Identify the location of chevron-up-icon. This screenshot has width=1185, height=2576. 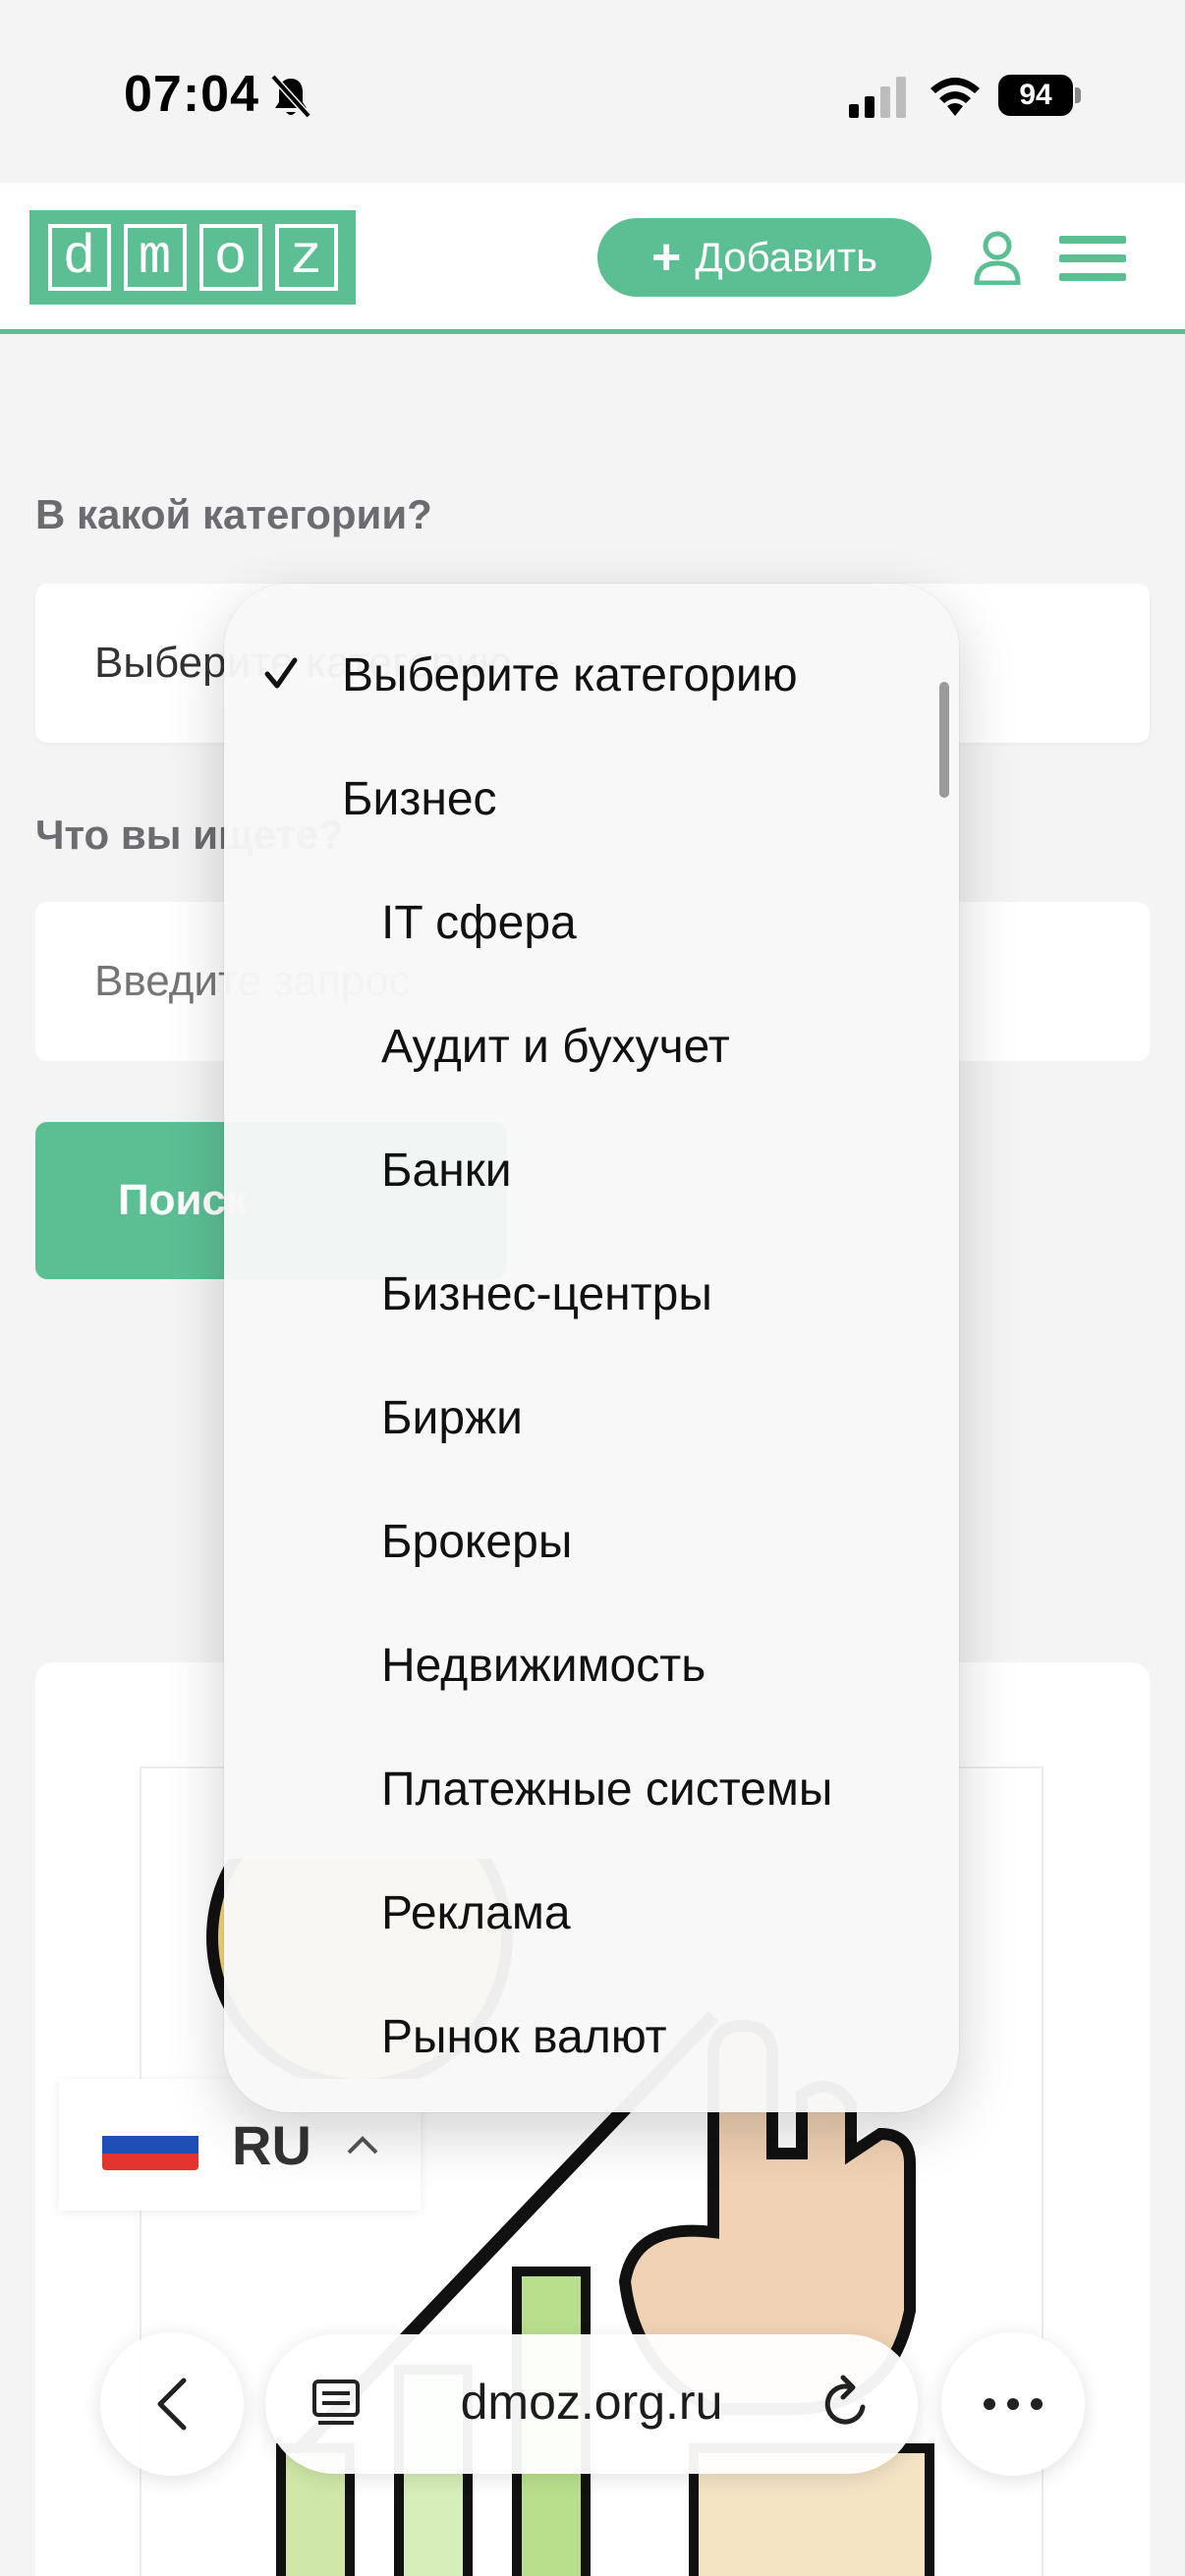
(363, 2145).